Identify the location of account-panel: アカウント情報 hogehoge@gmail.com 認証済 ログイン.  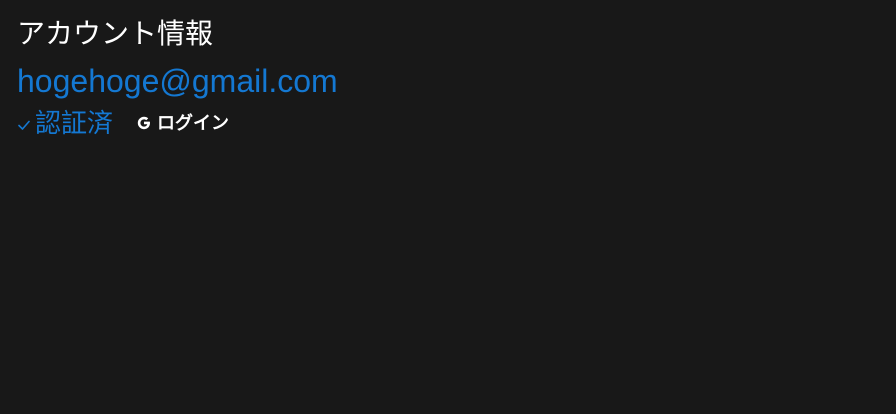
(177, 76).